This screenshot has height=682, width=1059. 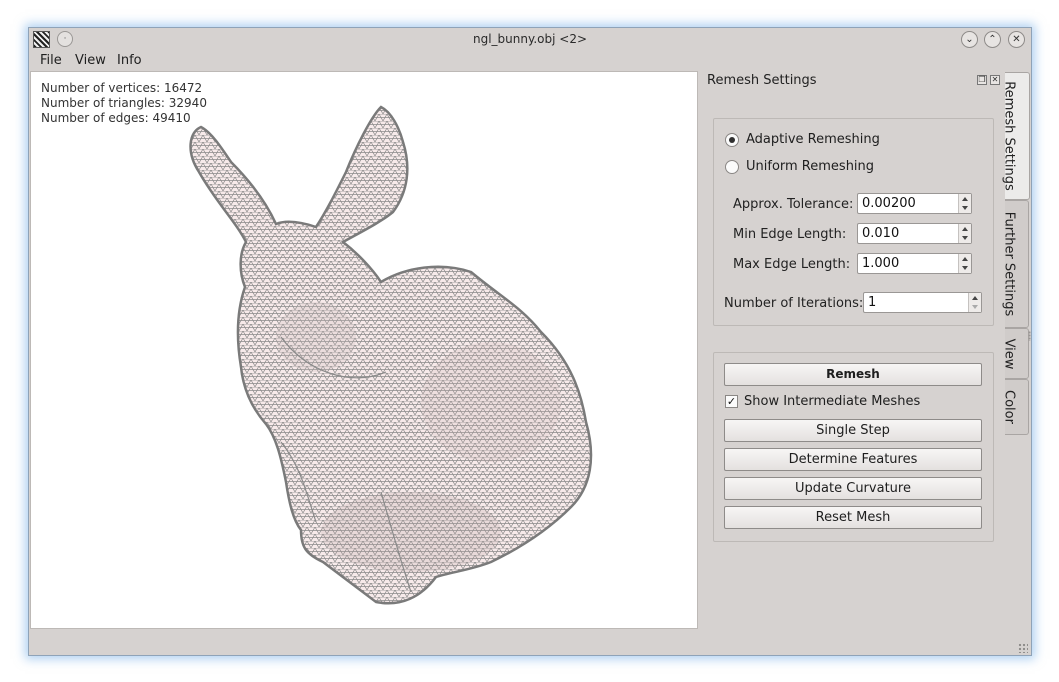 I want to click on min-edge-length-value: 0.010, so click(x=880, y=233).